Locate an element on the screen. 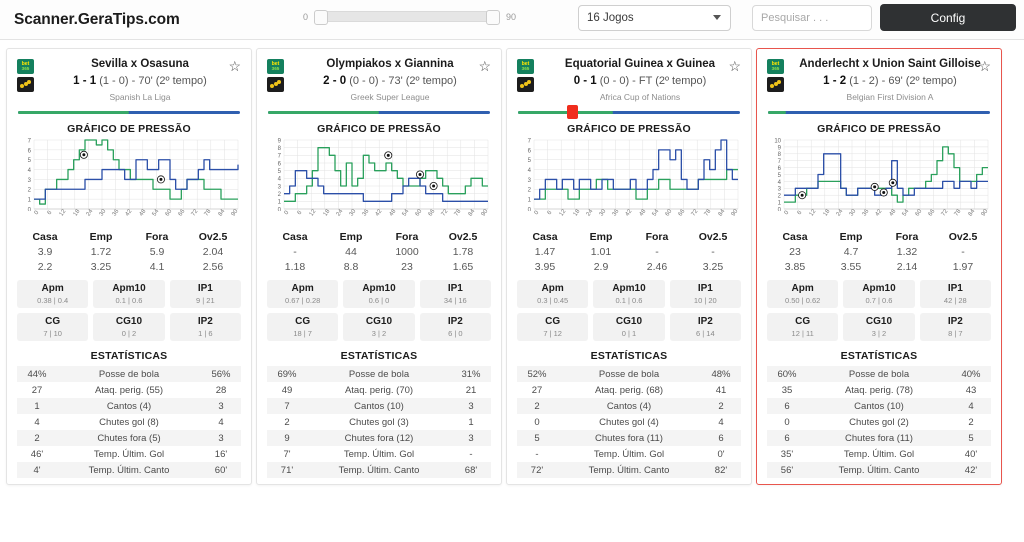 The image size is (1024, 542). metric-chip-label: IP1 is located at coordinates (205, 289).